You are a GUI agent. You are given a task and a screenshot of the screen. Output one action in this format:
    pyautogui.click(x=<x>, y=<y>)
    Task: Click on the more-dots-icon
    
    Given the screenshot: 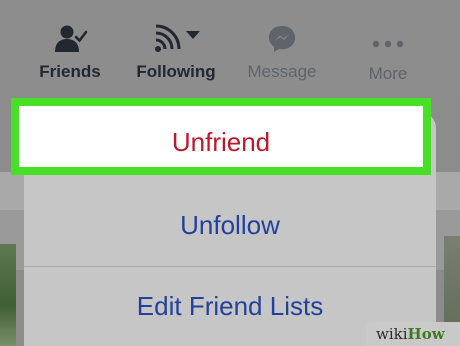 What is the action you would take?
    pyautogui.click(x=388, y=39)
    